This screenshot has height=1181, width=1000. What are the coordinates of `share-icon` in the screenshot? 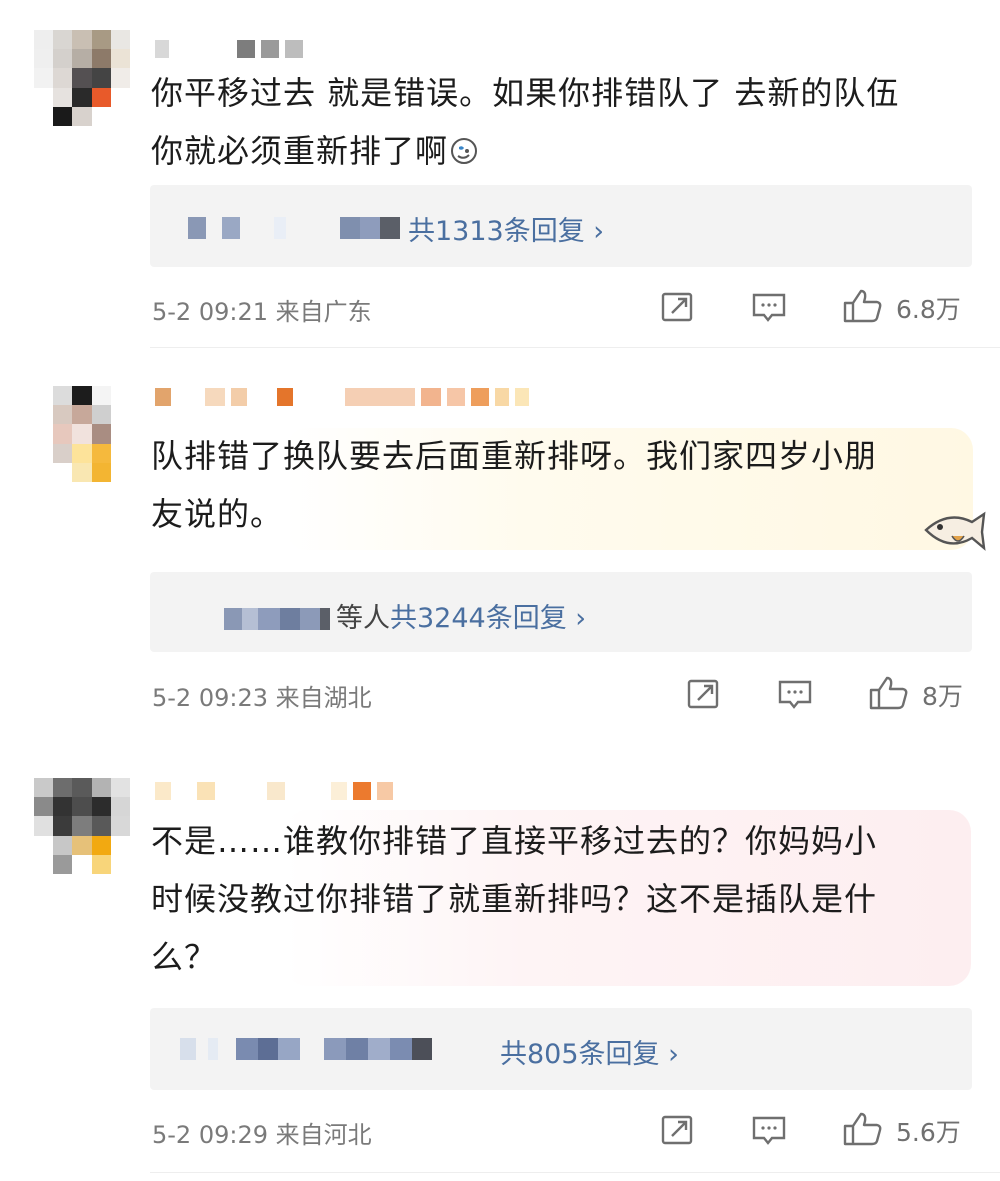 It's located at (678, 1130).